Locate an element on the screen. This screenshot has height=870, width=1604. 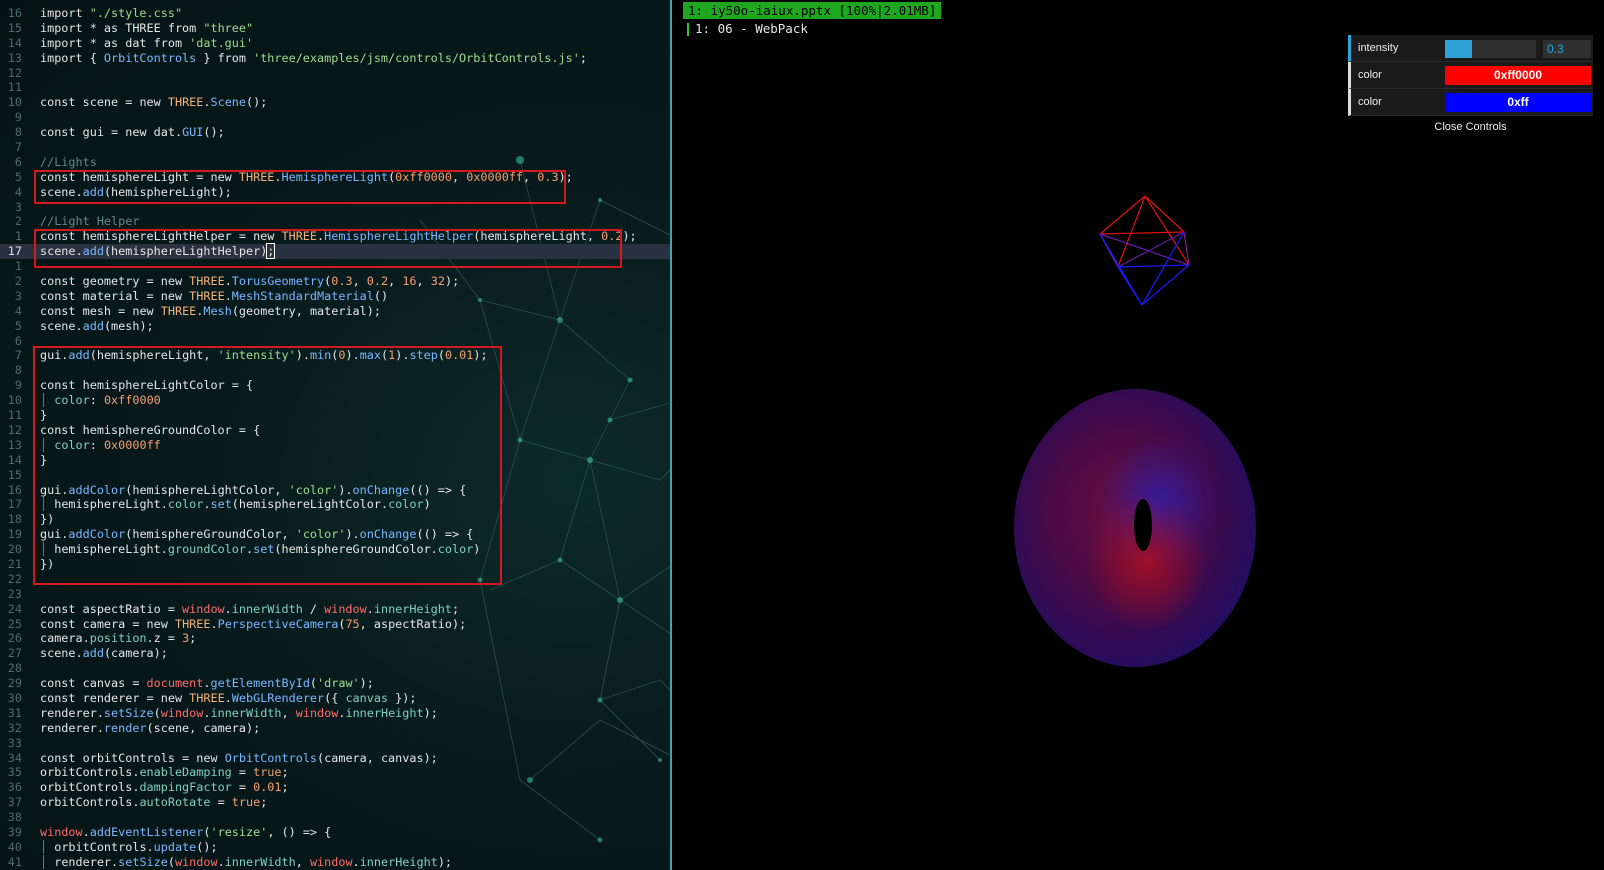
code-token: }); is located at coordinates (402, 697).